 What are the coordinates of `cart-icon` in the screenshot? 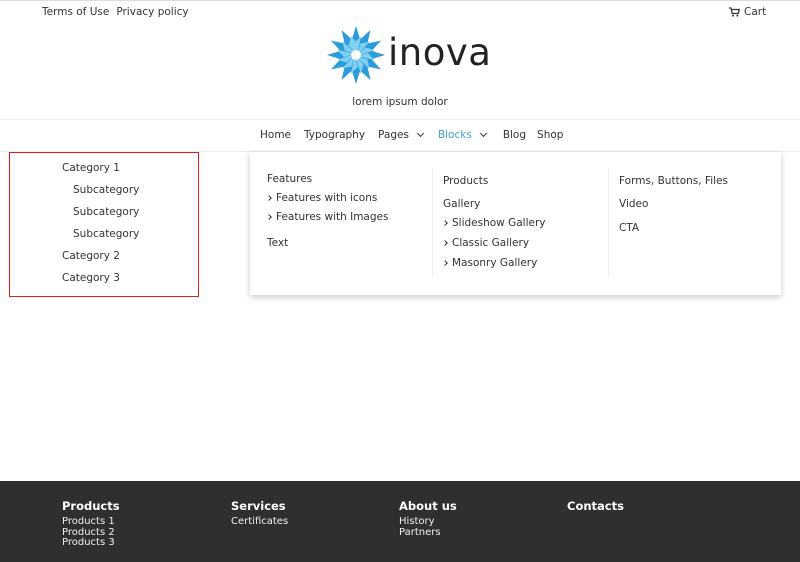 It's located at (734, 12).